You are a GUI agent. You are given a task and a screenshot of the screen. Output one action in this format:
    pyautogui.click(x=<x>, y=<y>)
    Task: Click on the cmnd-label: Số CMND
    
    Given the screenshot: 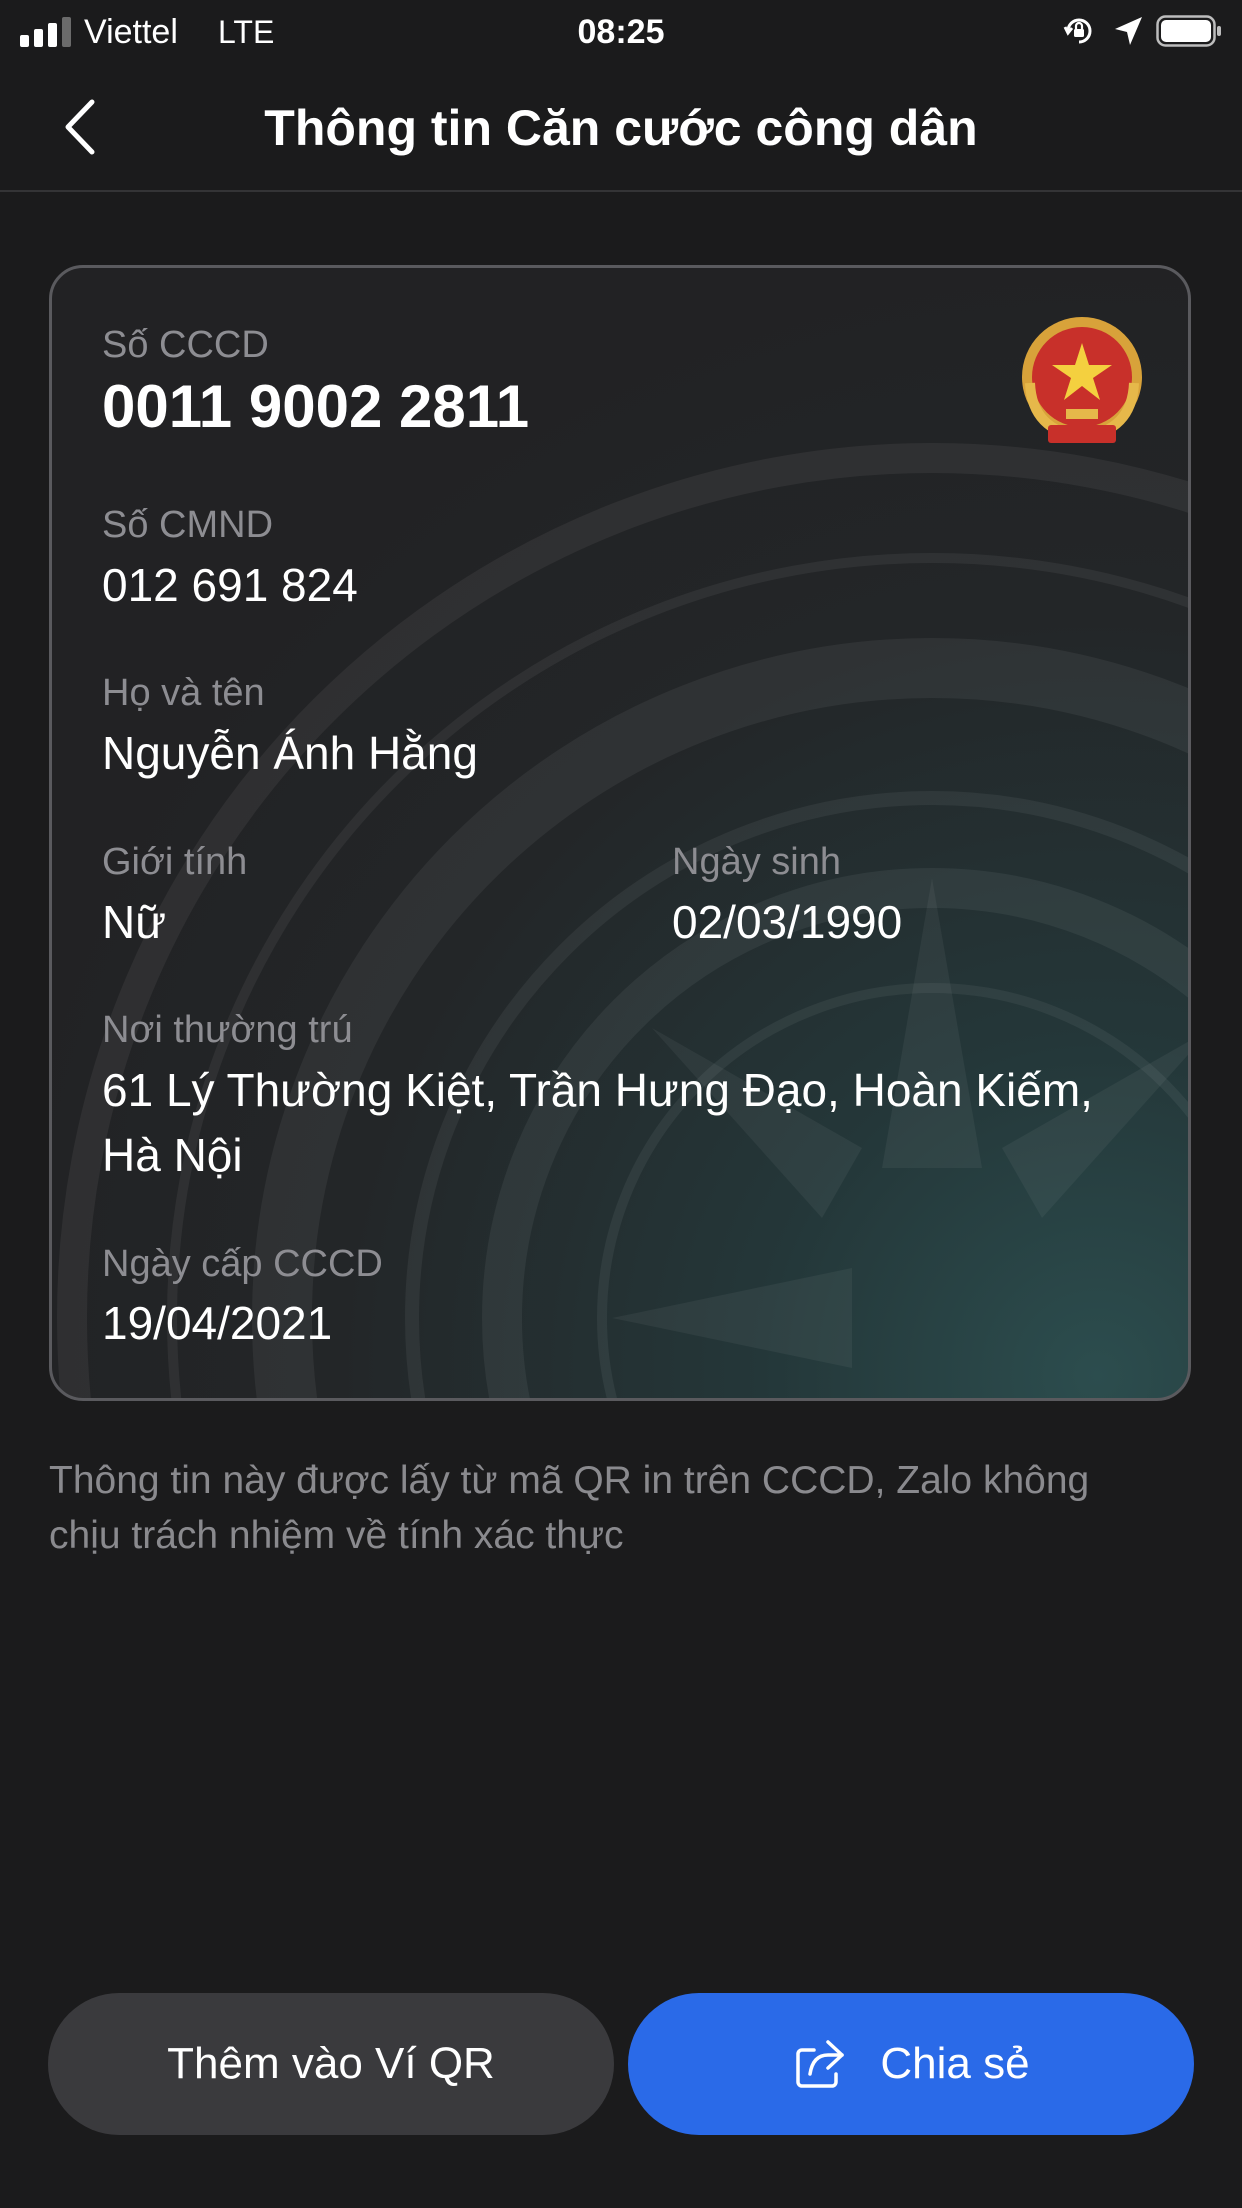 What is the action you would take?
    pyautogui.click(x=188, y=525)
    